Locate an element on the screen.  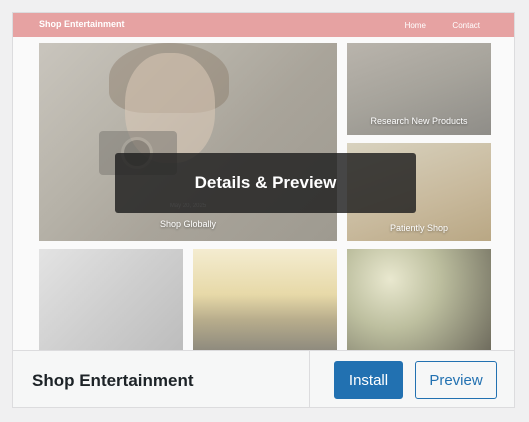
preview-tile-musician is located at coordinates (419, 299).